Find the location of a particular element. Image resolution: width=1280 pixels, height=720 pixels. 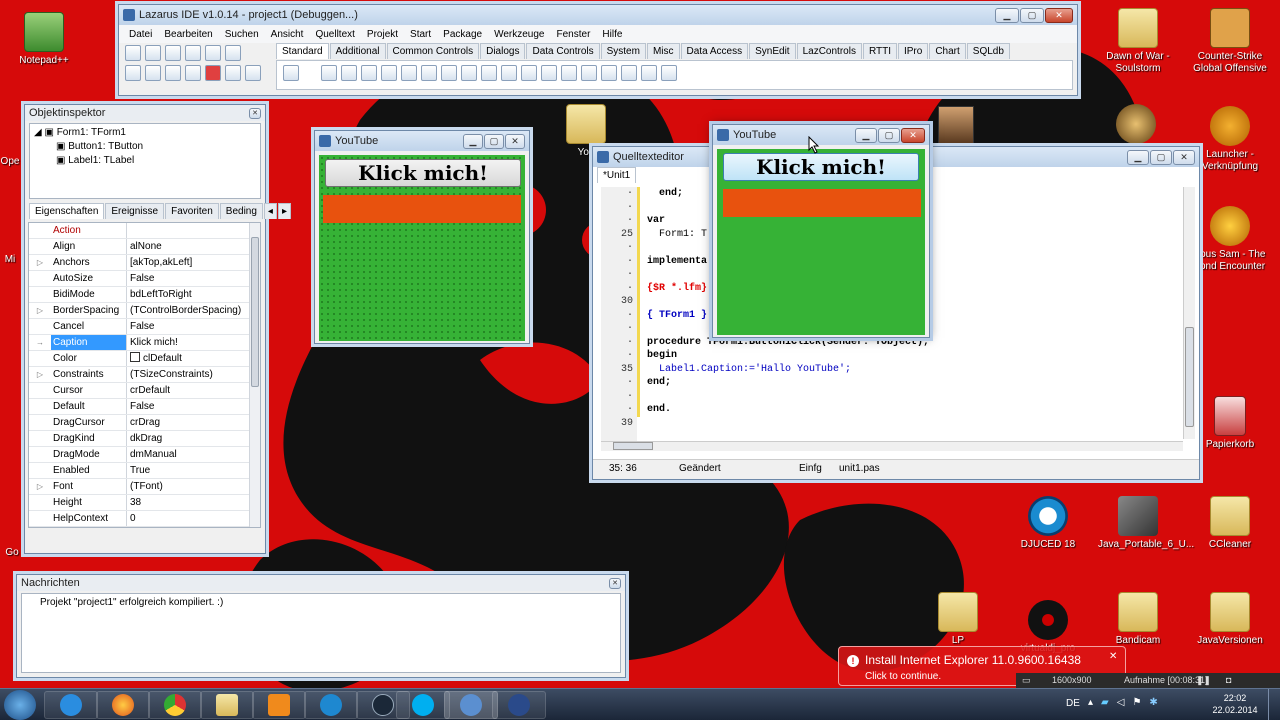

expand-icon: ▷ is located at coordinates (40, 486).